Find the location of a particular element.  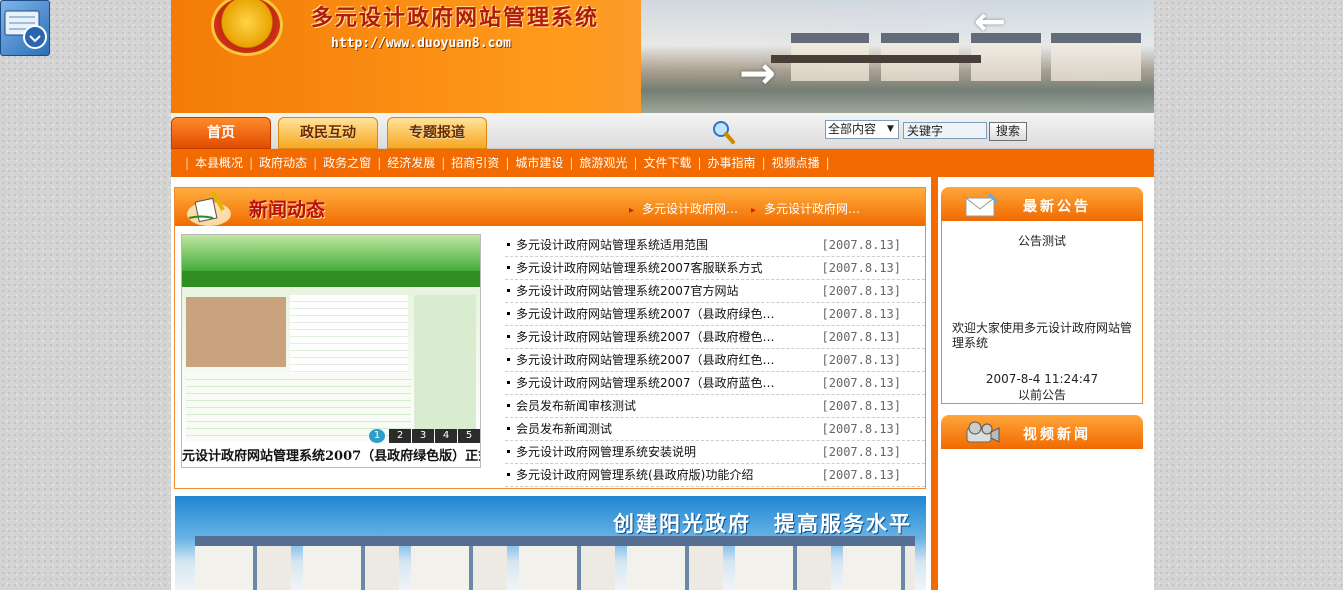

news-item-title: 会员发布新闻测试 is located at coordinates (564, 429).